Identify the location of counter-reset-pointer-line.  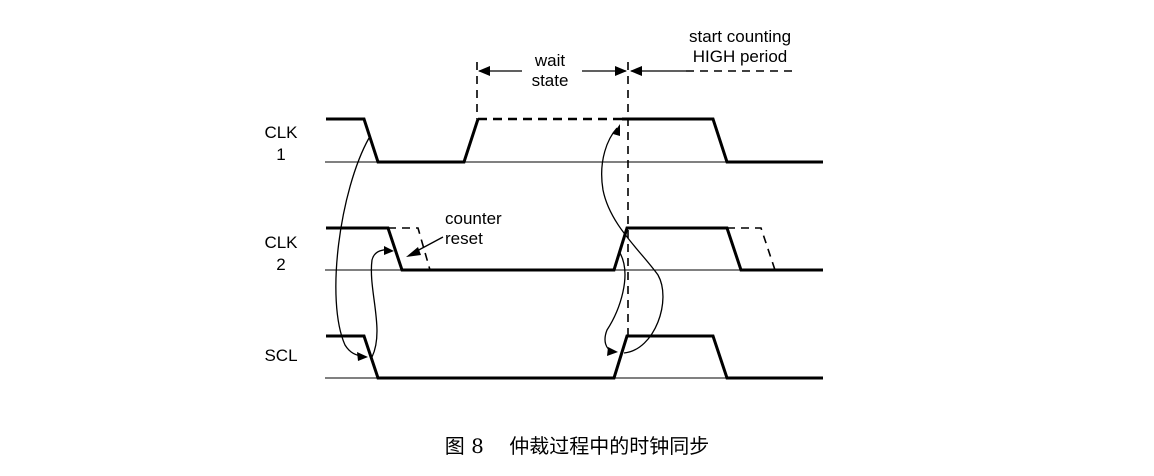
(429, 244).